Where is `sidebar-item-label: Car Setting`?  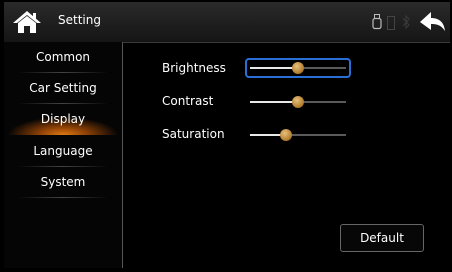 sidebar-item-label: Car Setting is located at coordinates (63, 88).